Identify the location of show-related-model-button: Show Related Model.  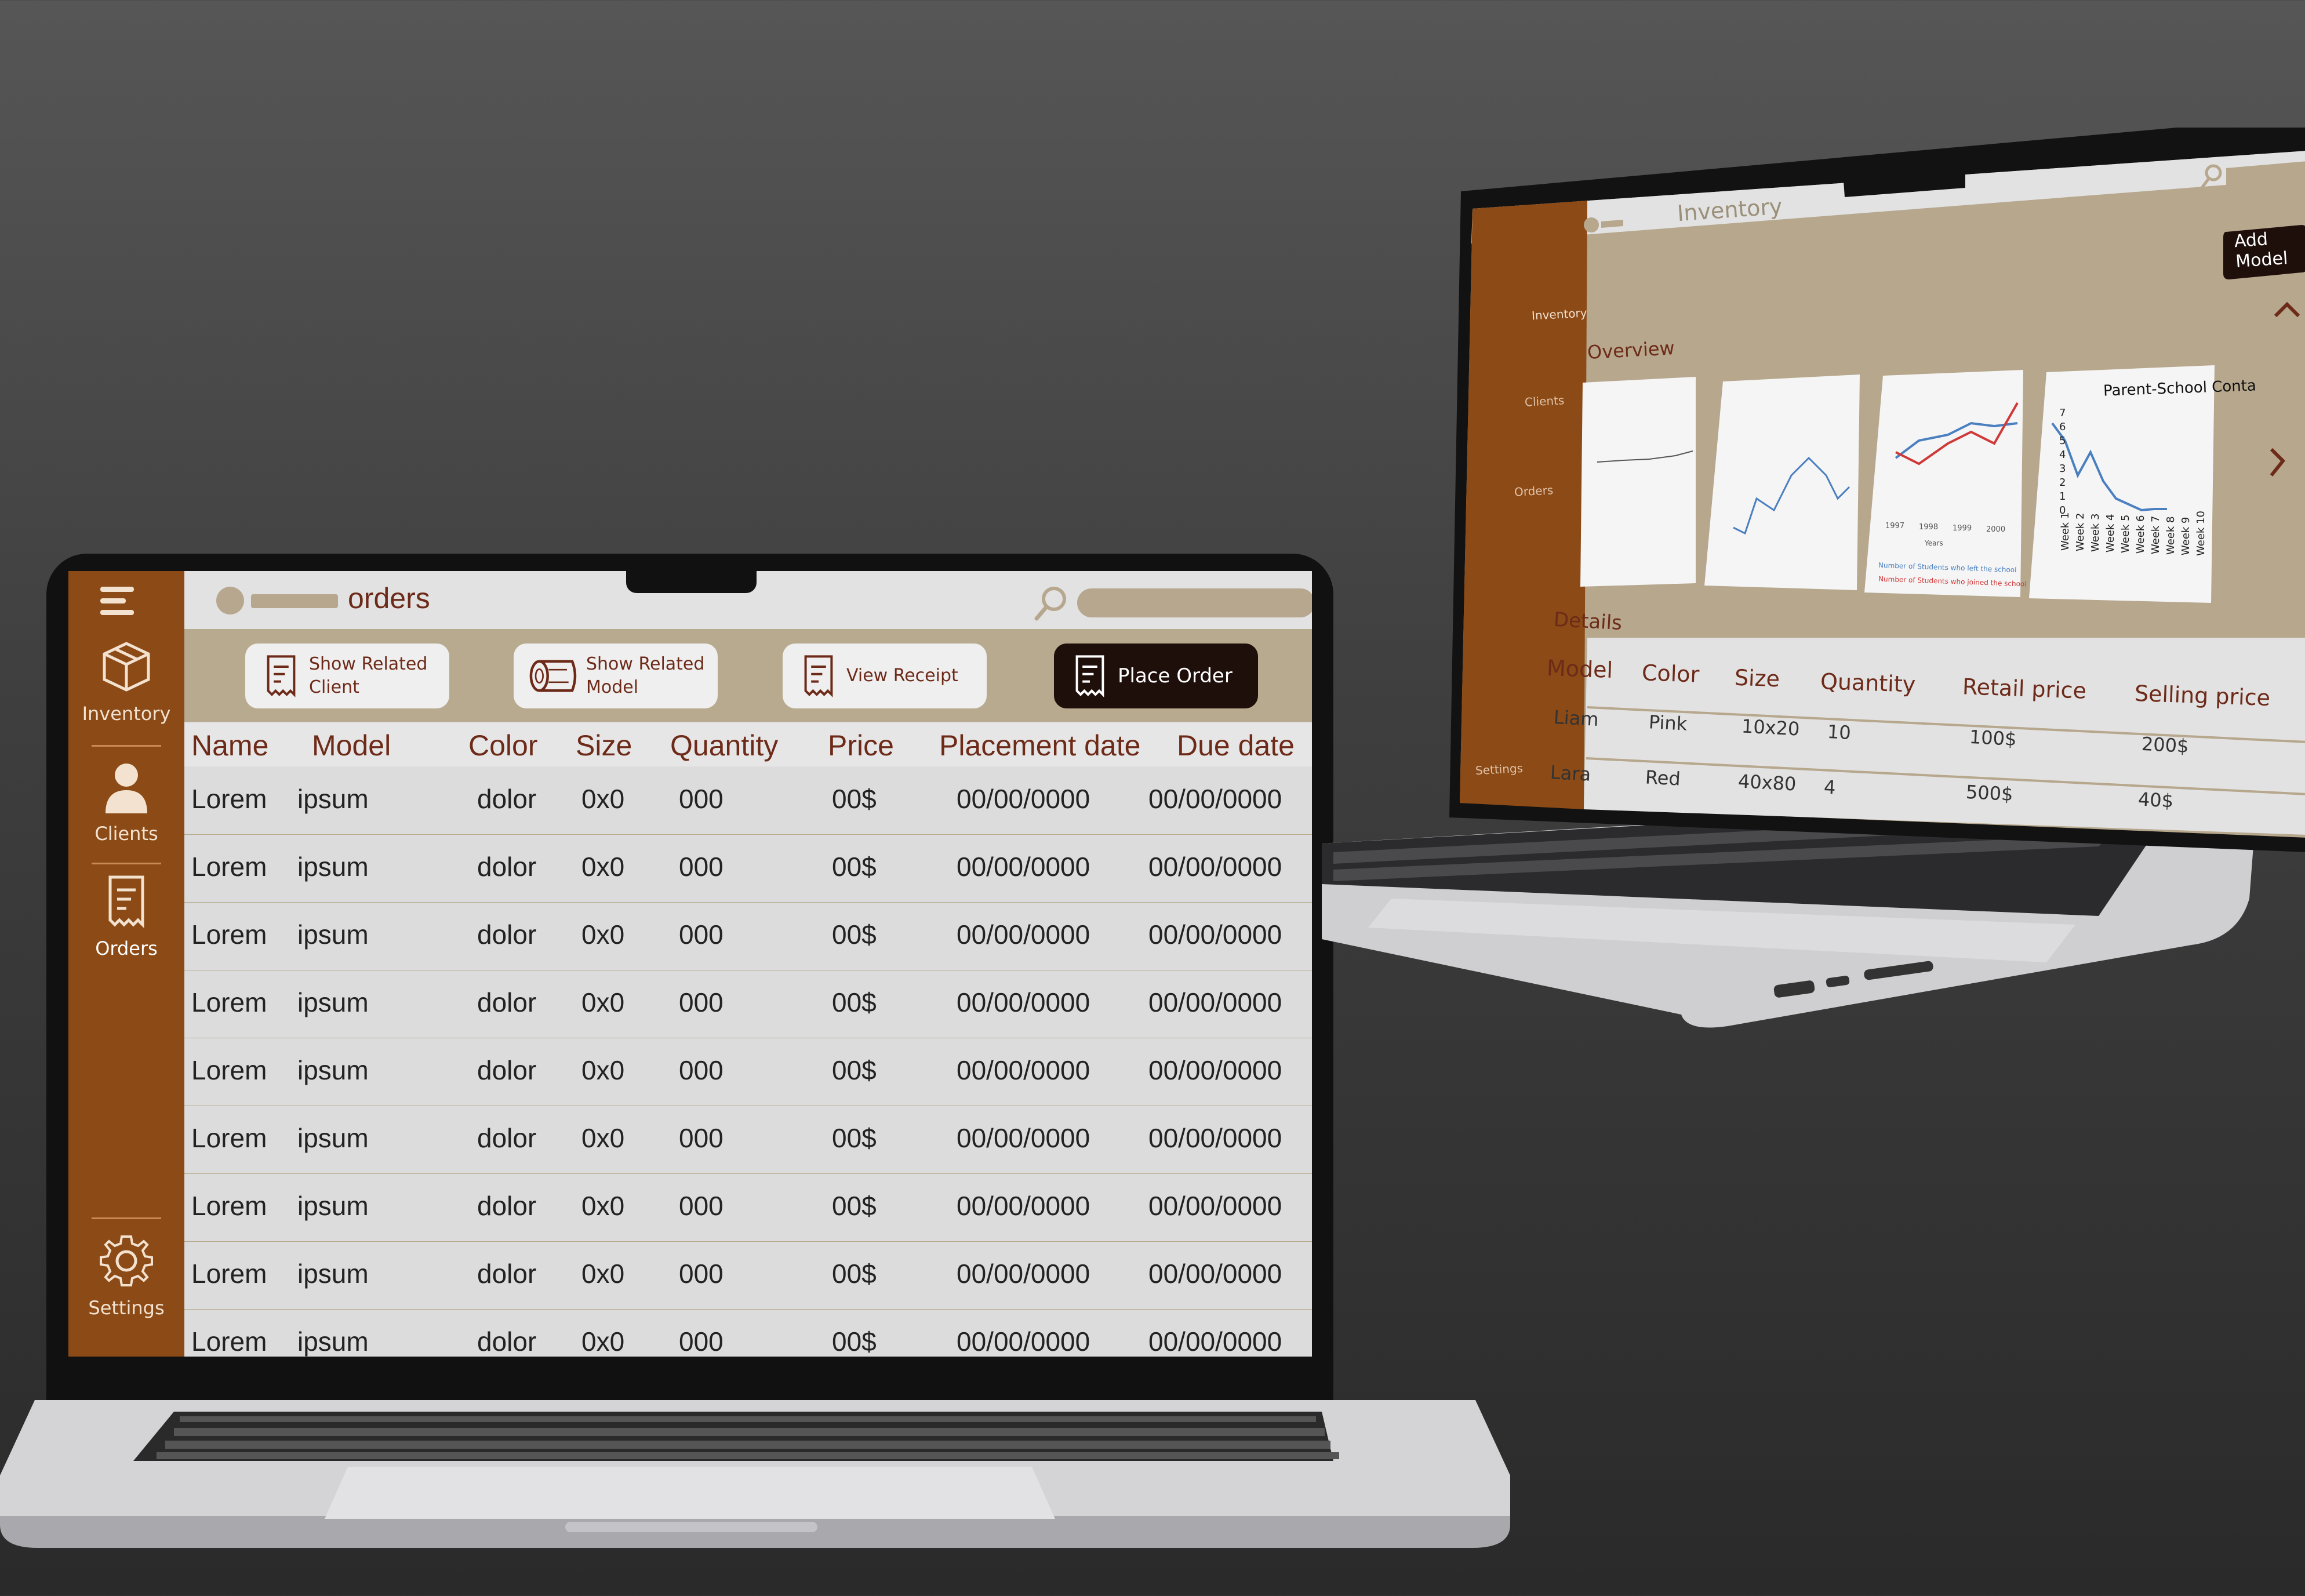
(616, 676).